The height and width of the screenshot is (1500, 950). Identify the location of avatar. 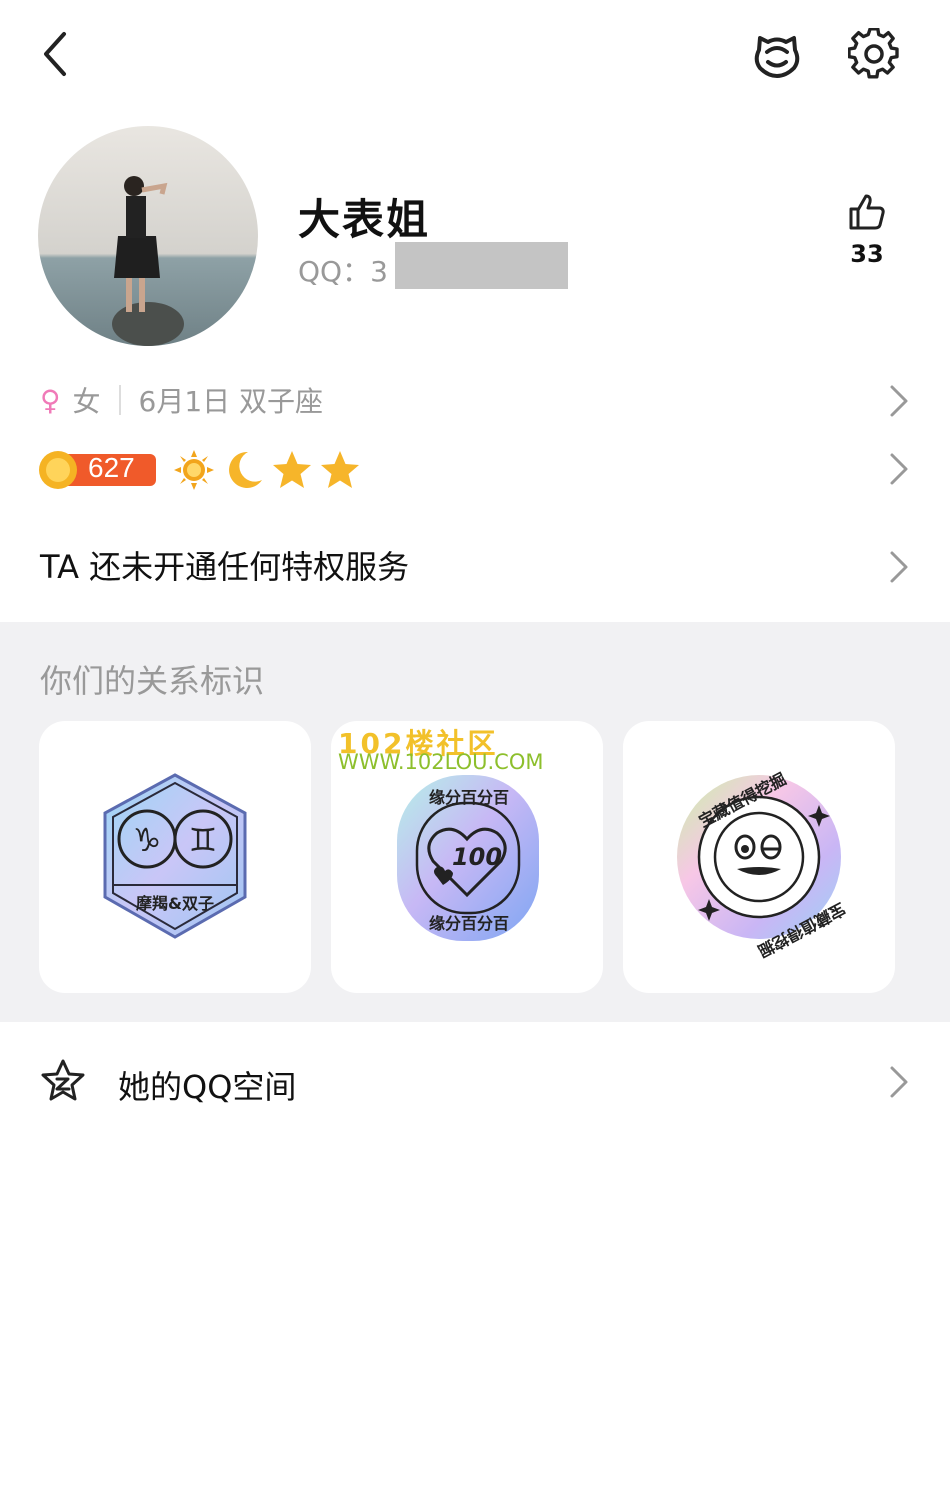
(148, 236).